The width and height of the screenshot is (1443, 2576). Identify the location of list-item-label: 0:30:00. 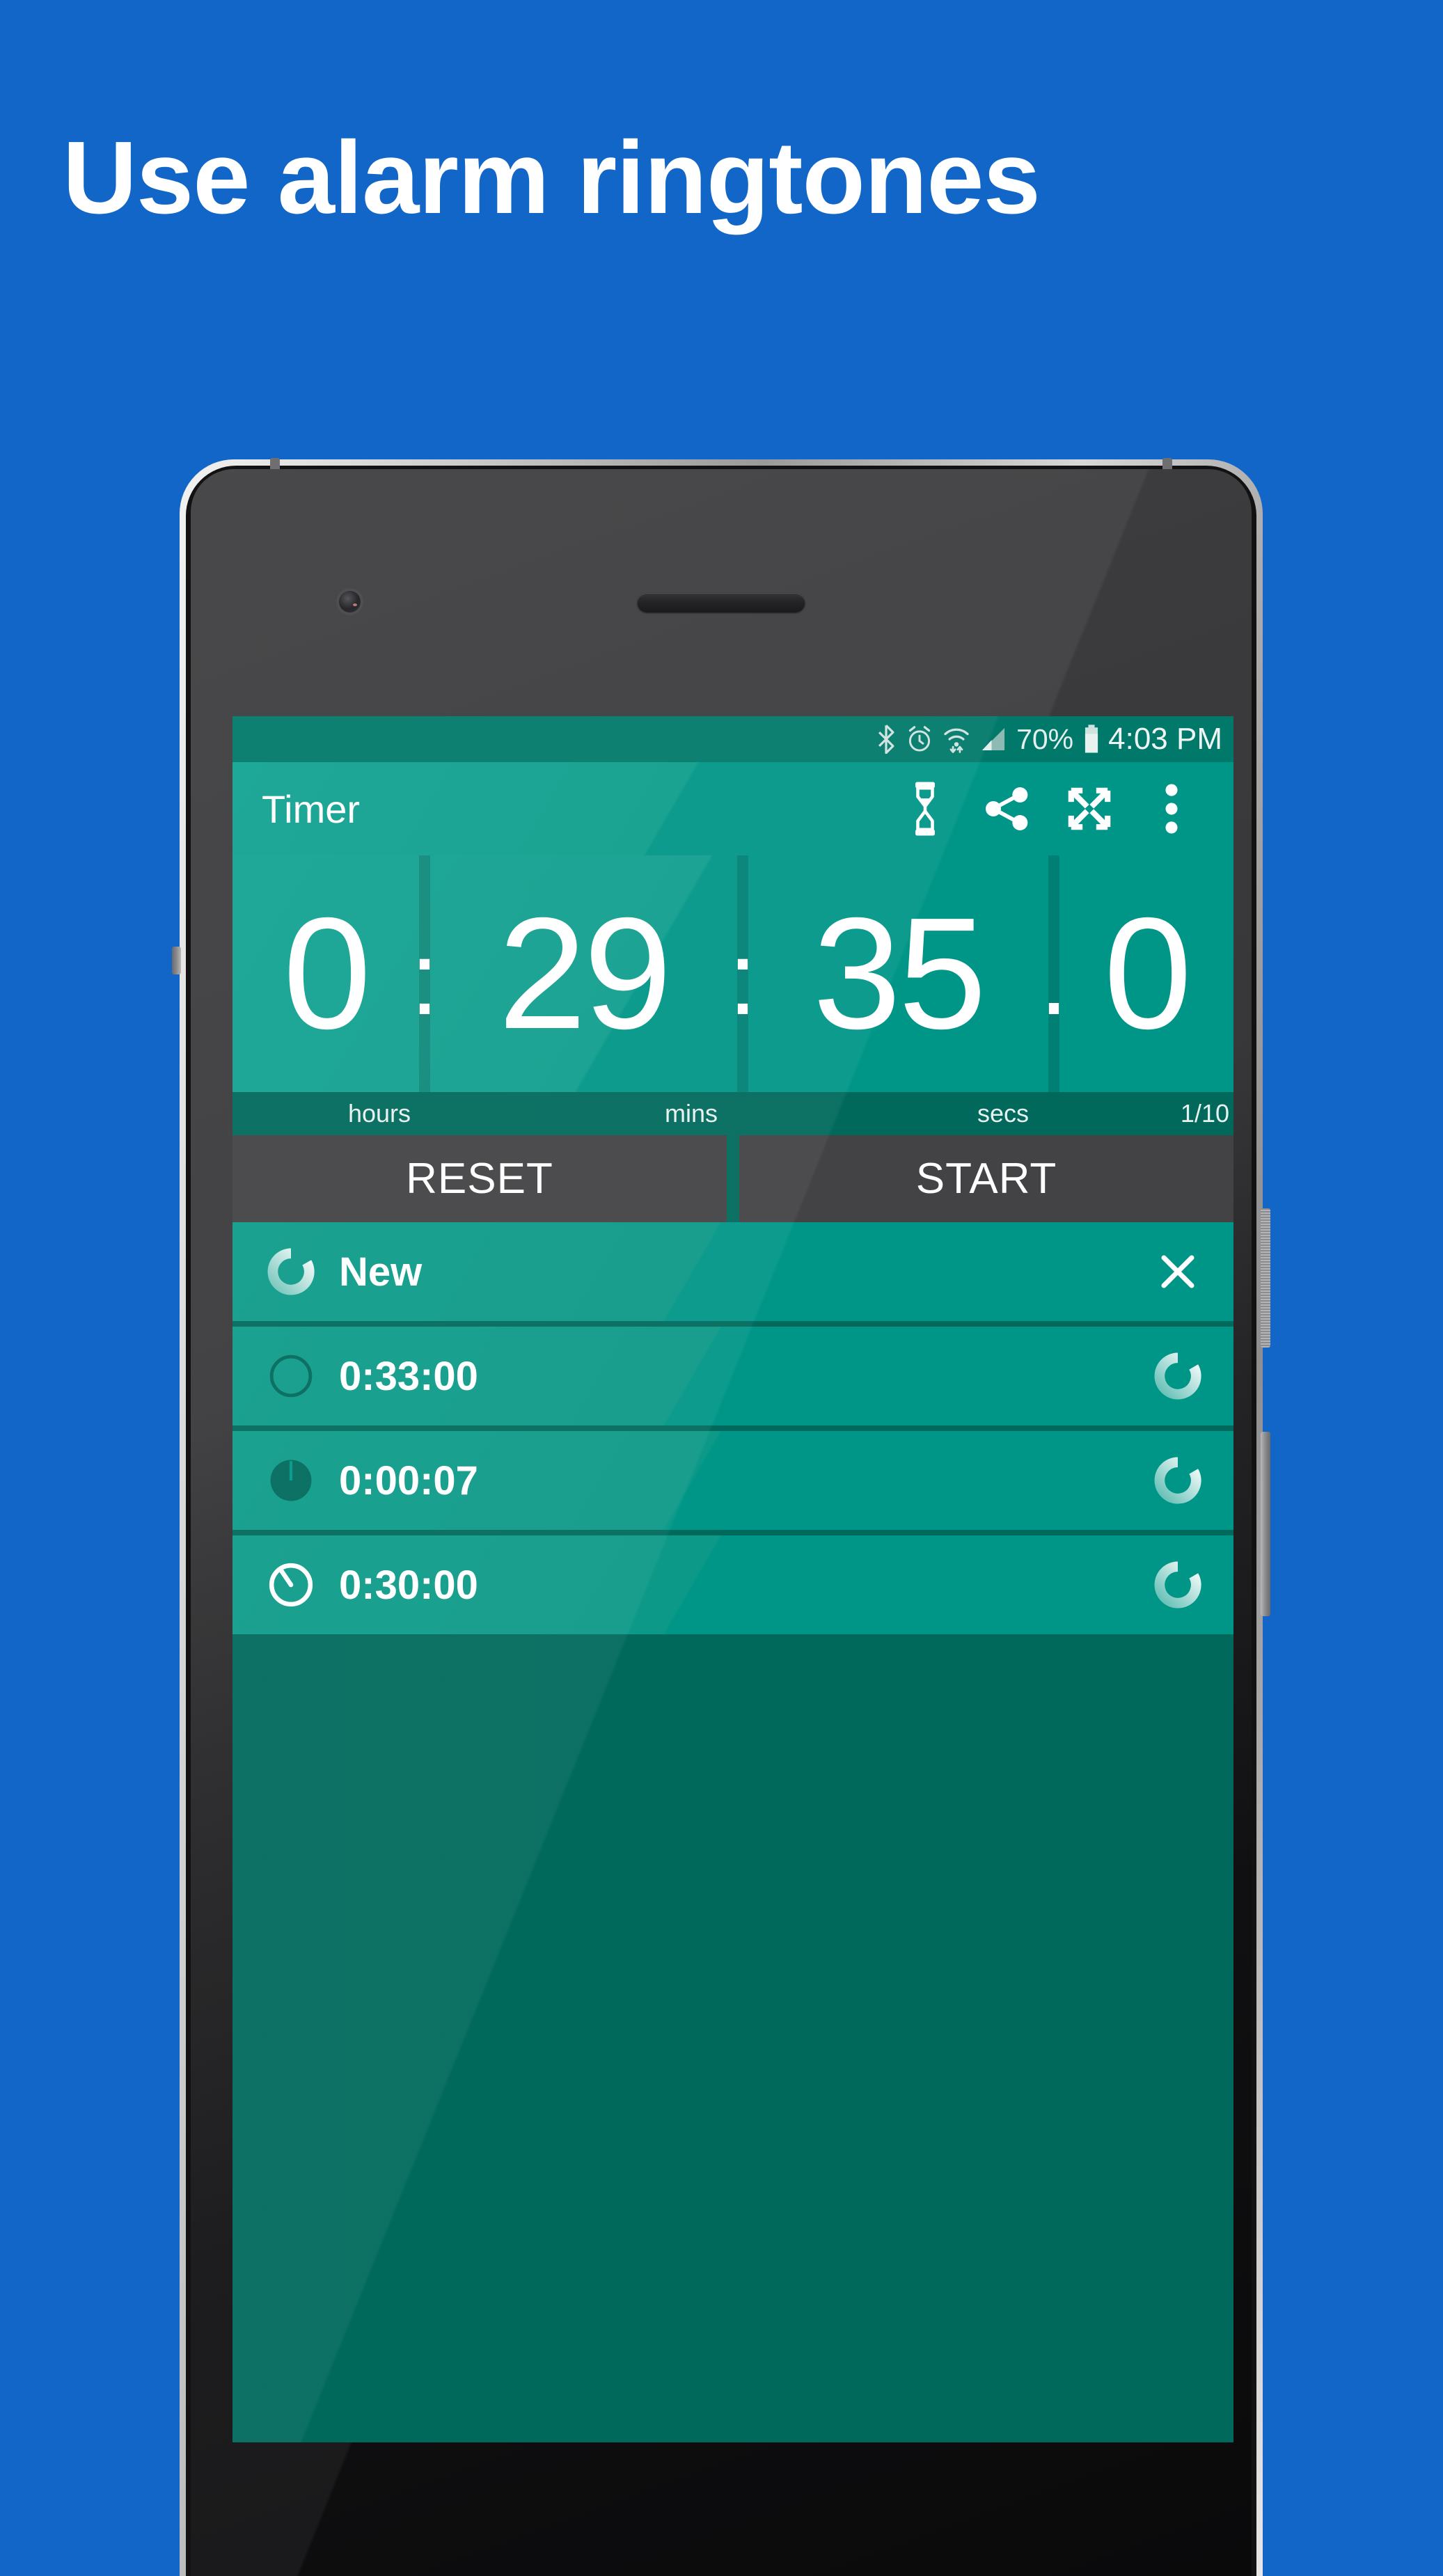
(408, 1585).